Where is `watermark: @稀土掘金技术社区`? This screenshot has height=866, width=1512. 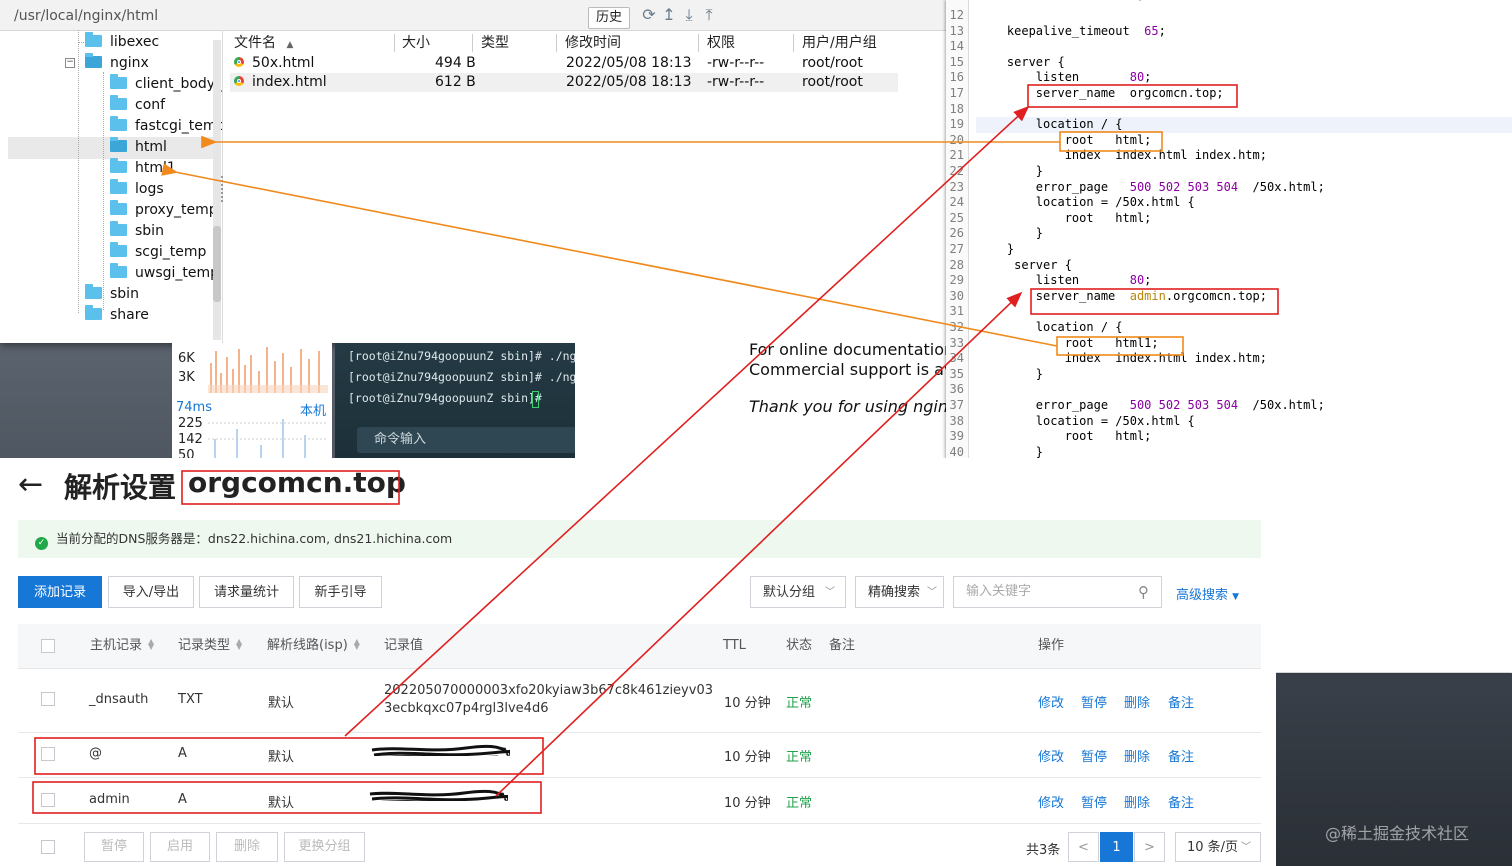
watermark: @稀土掘金技术社区 is located at coordinates (1397, 833).